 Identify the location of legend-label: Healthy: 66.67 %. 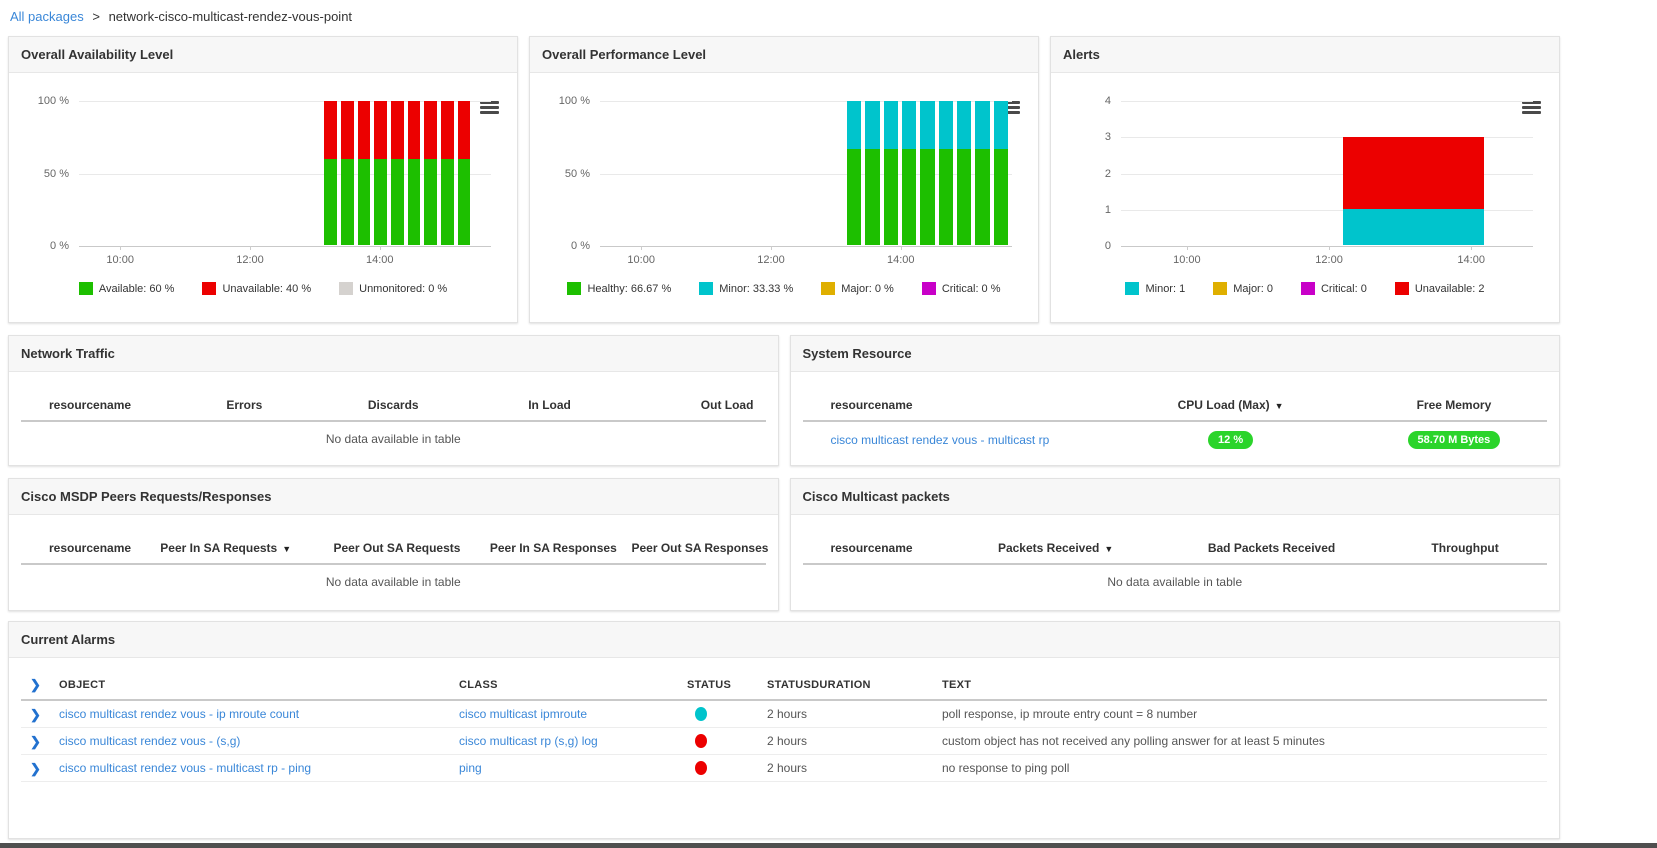
(629, 288).